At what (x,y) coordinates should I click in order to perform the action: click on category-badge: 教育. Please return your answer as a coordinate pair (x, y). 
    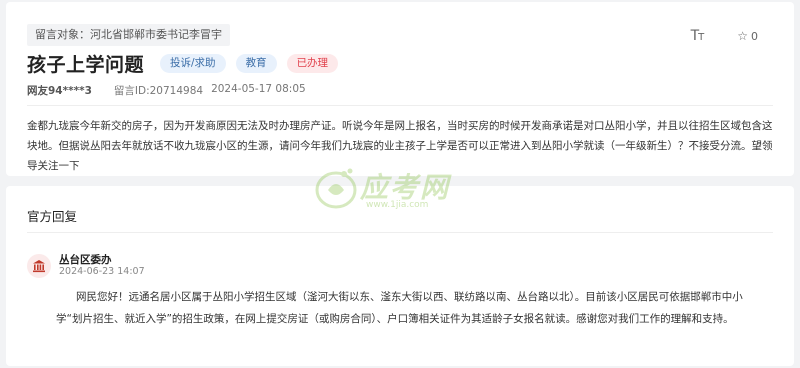
    Looking at the image, I should click on (256, 63).